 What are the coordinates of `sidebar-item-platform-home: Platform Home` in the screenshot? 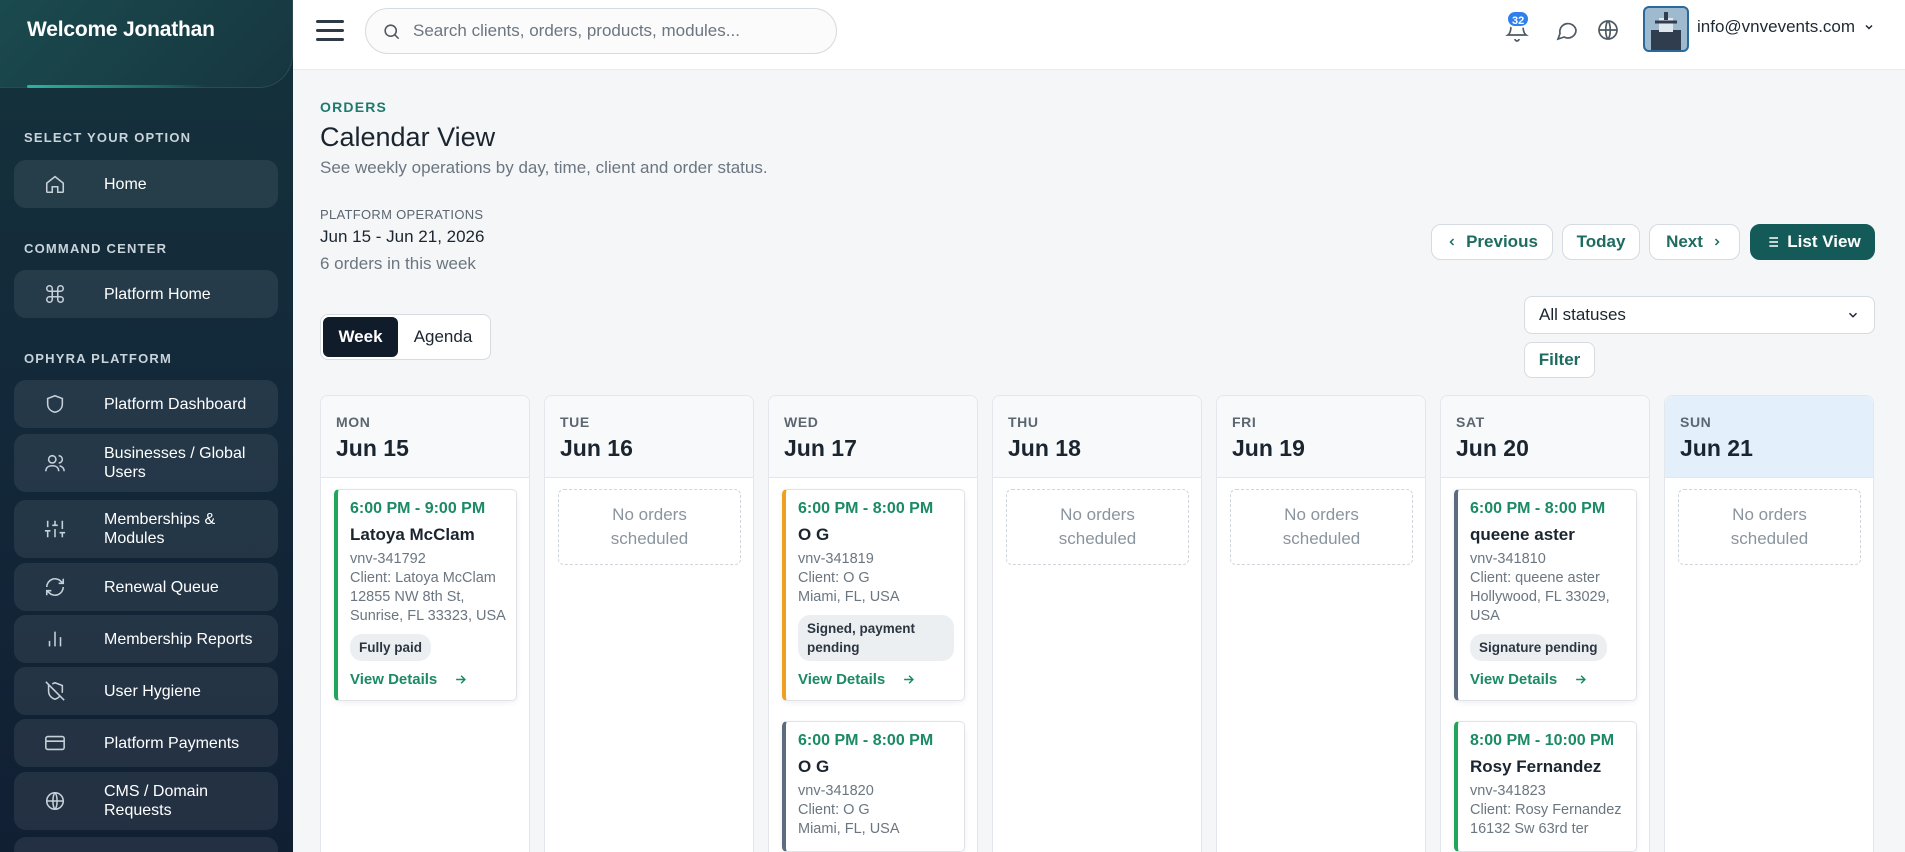 It's located at (146, 294).